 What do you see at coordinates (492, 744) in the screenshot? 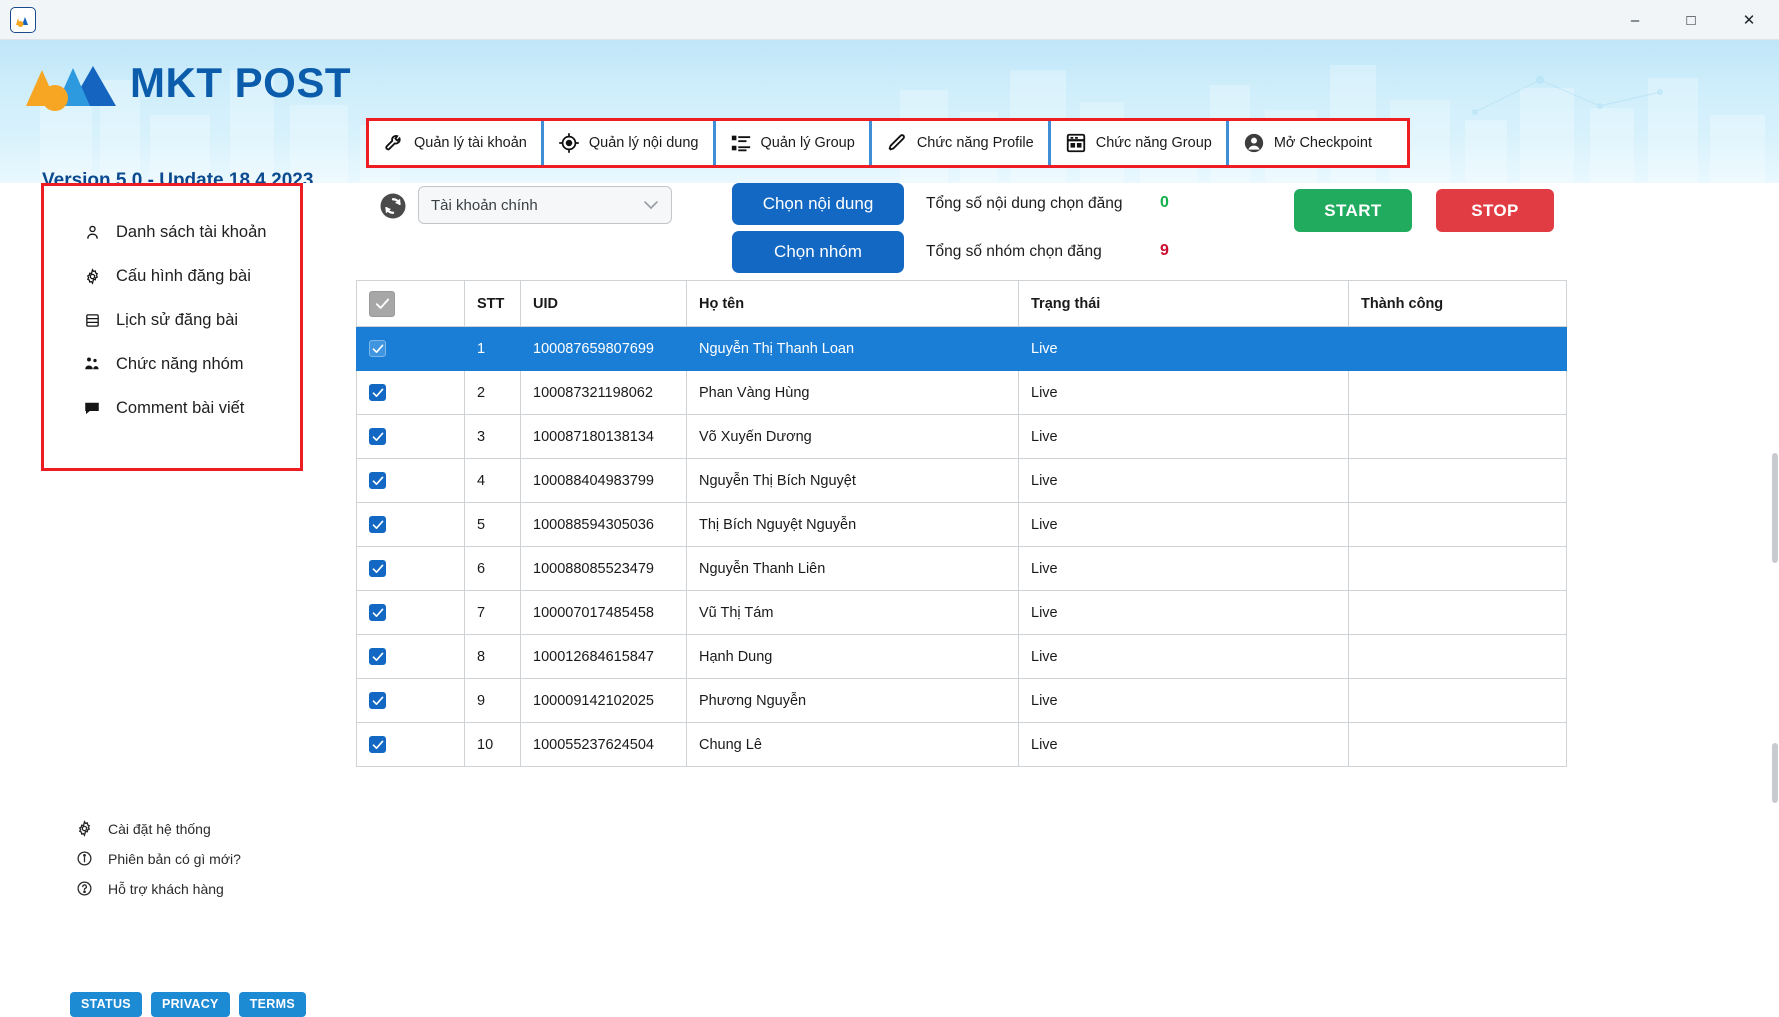
I see `cell-stt: 10` at bounding box center [492, 744].